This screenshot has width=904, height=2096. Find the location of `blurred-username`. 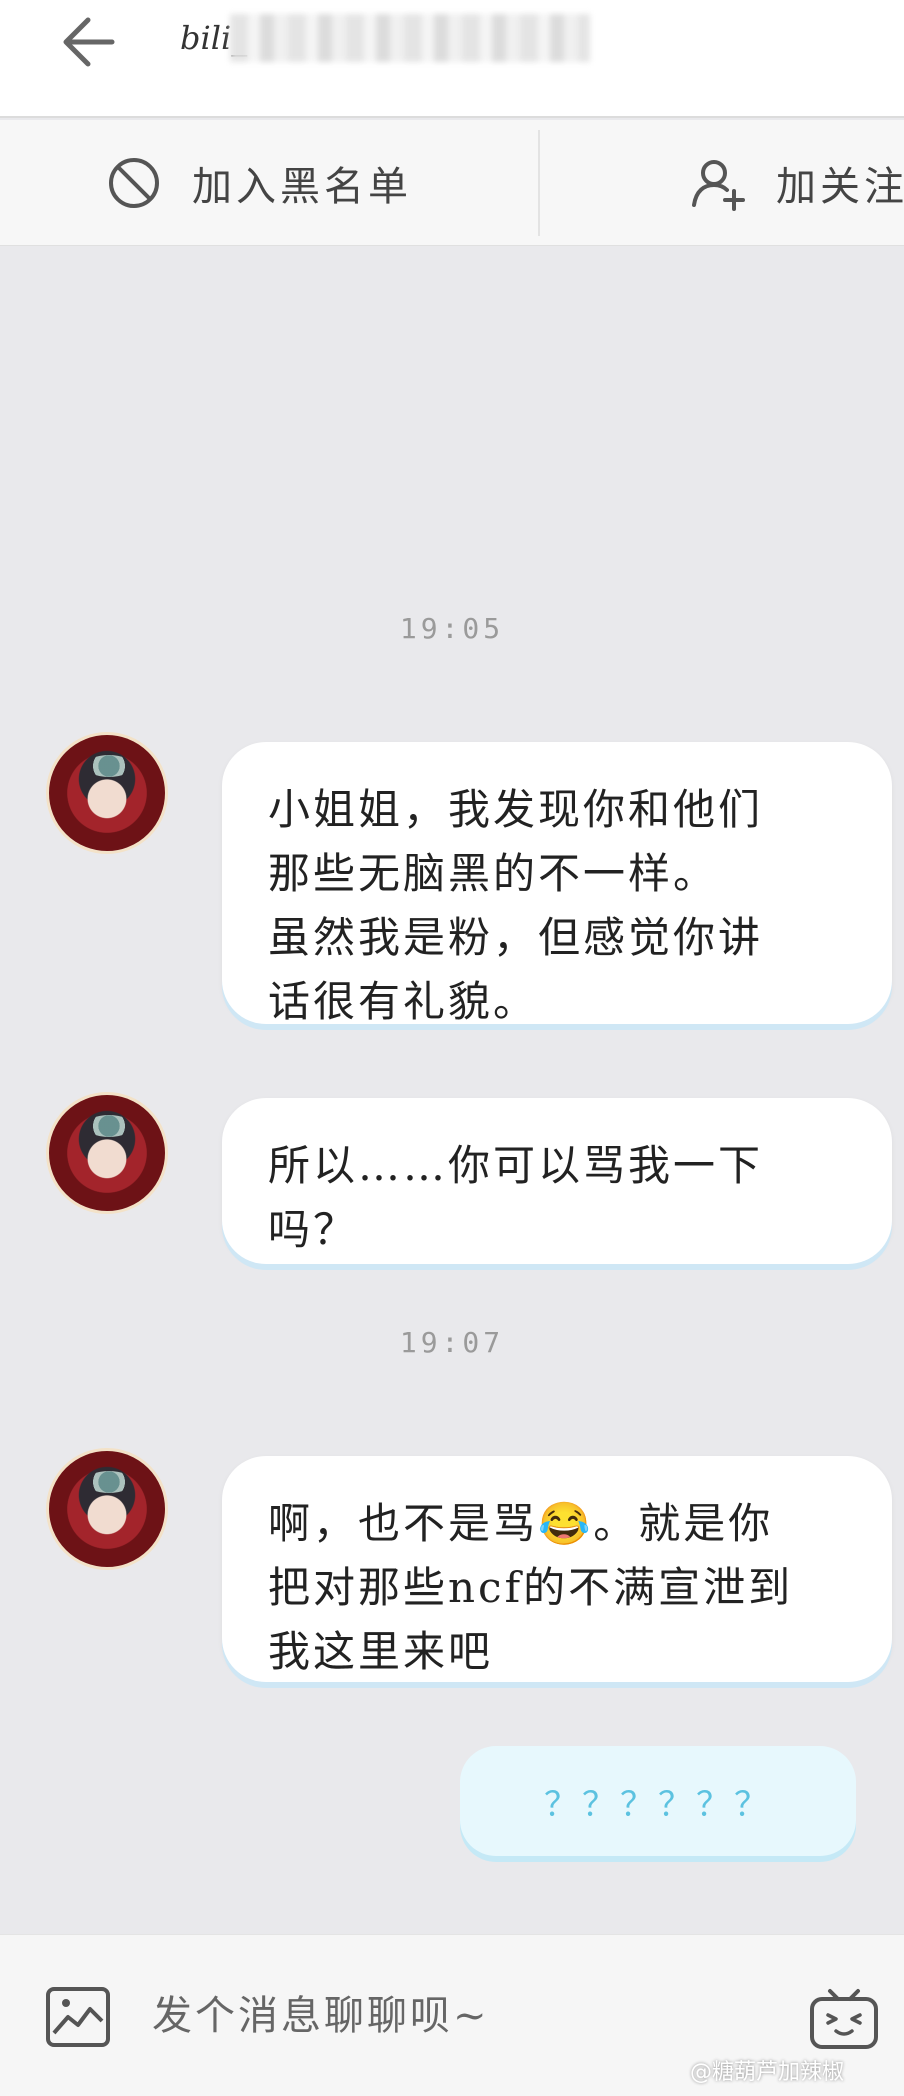

blurred-username is located at coordinates (410, 38).